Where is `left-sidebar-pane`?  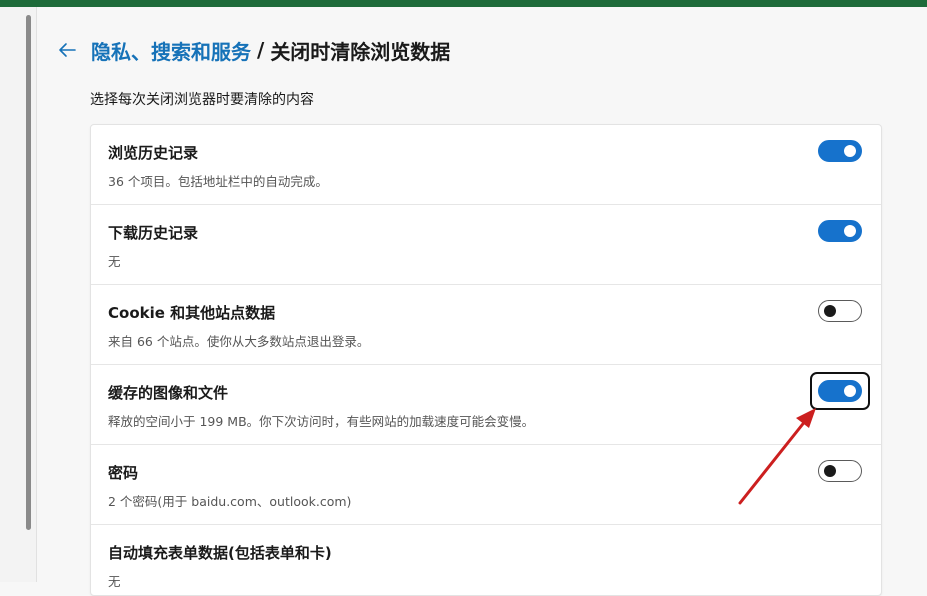 left-sidebar-pane is located at coordinates (18, 294).